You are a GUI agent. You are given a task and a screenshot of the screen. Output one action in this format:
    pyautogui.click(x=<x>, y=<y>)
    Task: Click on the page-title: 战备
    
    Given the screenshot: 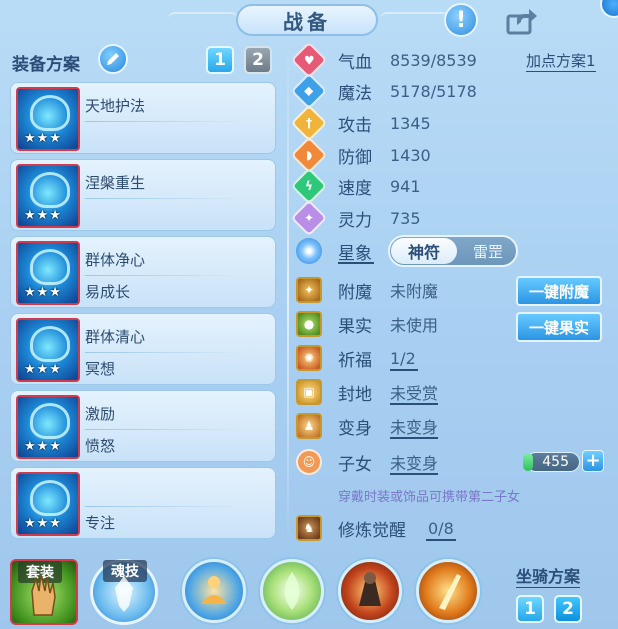 What is the action you would take?
    pyautogui.click(x=307, y=20)
    